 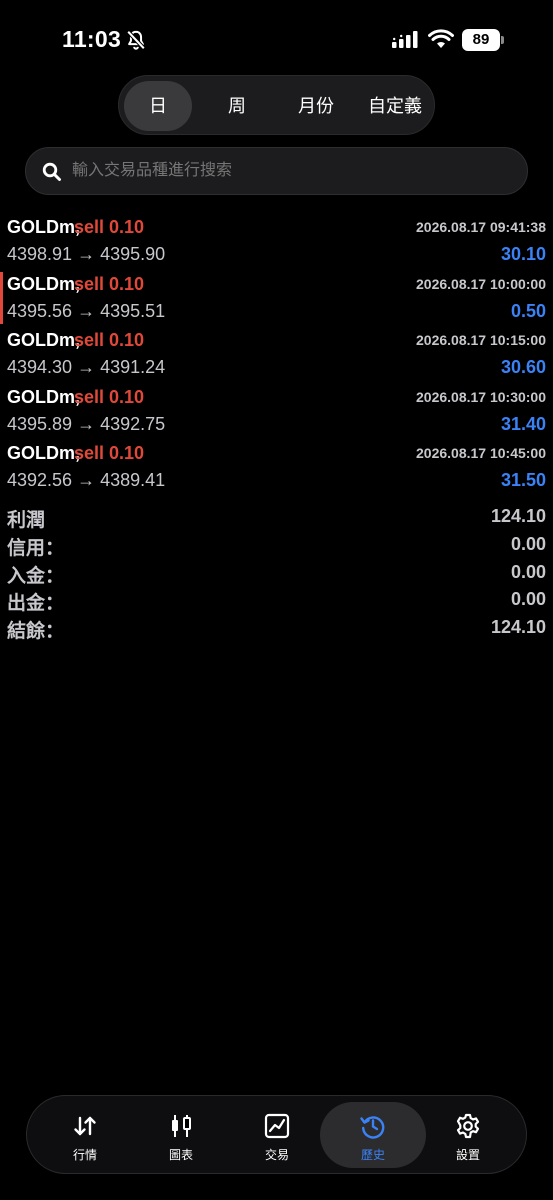 What do you see at coordinates (36, 576) in the screenshot?
I see `summary-label: 入金：` at bounding box center [36, 576].